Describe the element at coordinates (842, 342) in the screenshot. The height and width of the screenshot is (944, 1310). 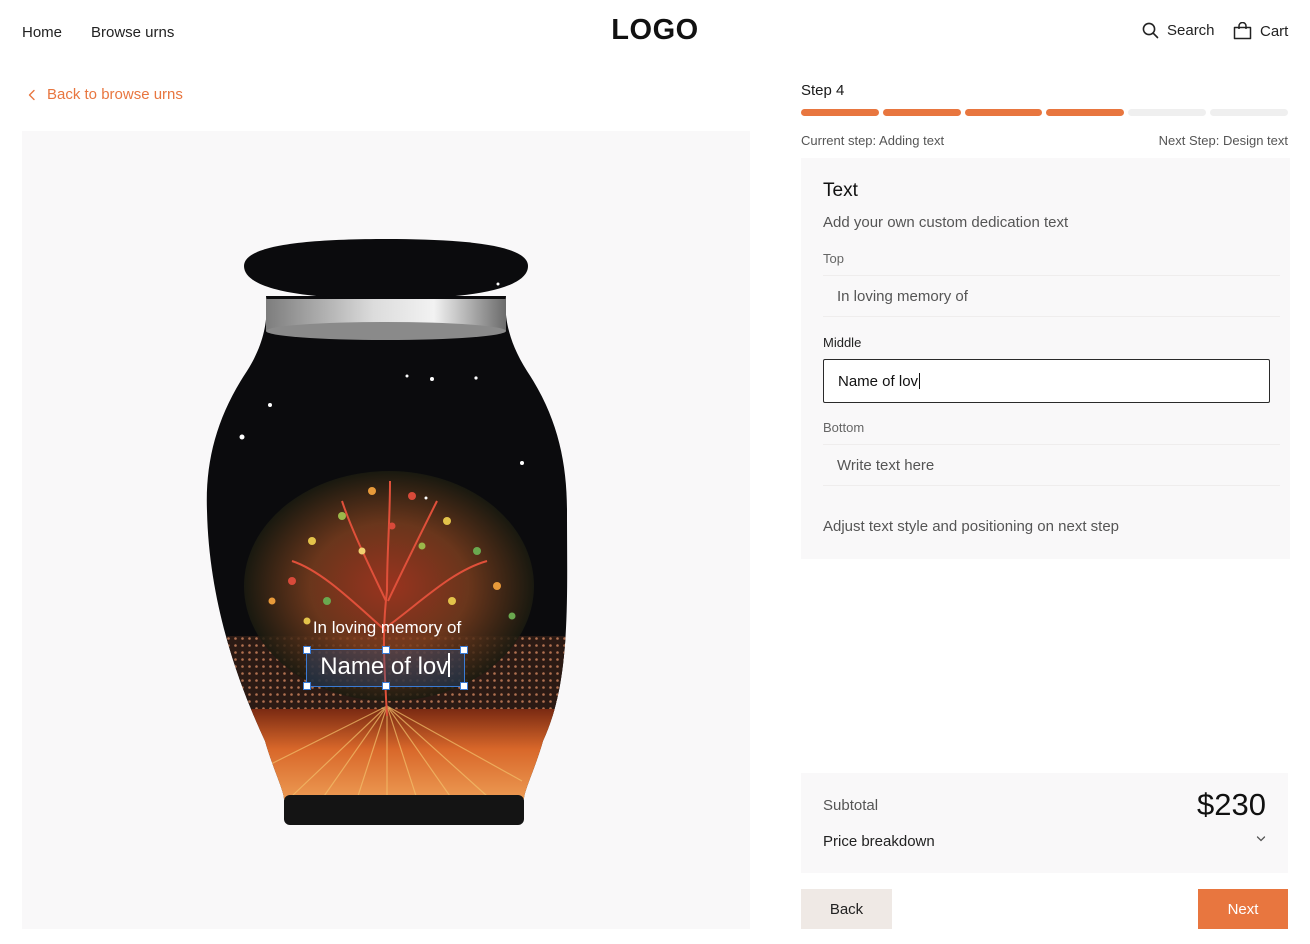
I see `middle-field-label: Middle` at that location.